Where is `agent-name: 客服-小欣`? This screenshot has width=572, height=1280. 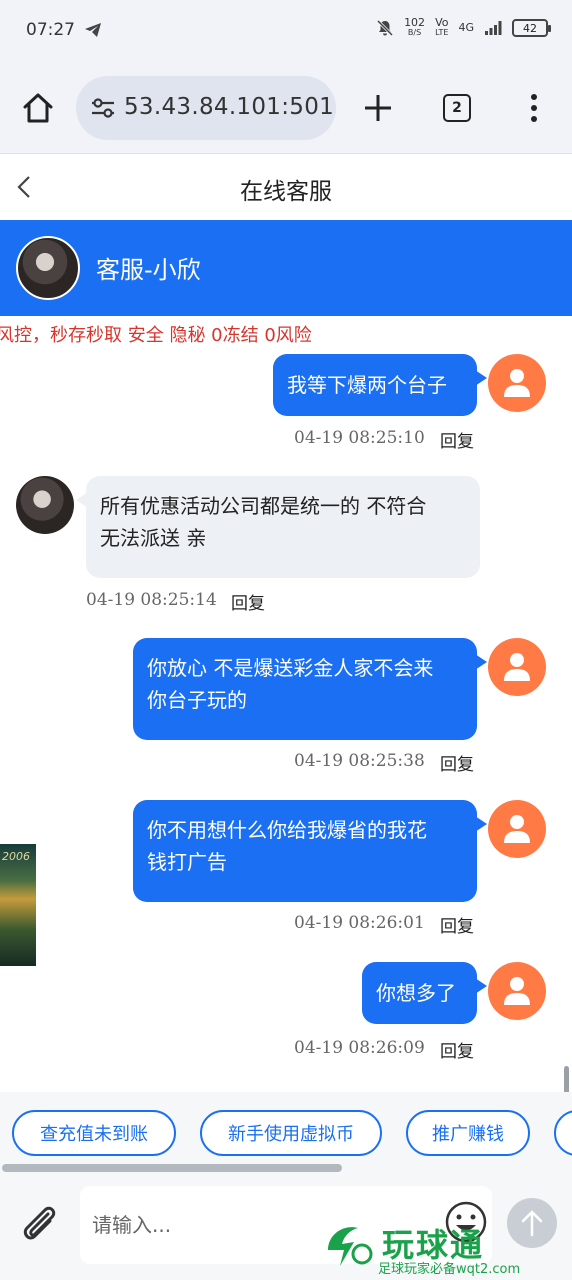
agent-name: 客服-小欣 is located at coordinates (148, 270).